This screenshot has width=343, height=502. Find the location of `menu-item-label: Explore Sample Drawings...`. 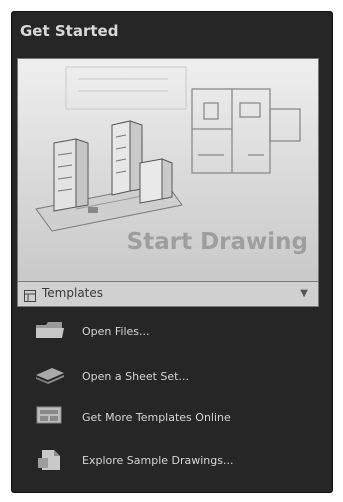

menu-item-label: Explore Sample Drawings... is located at coordinates (158, 460).